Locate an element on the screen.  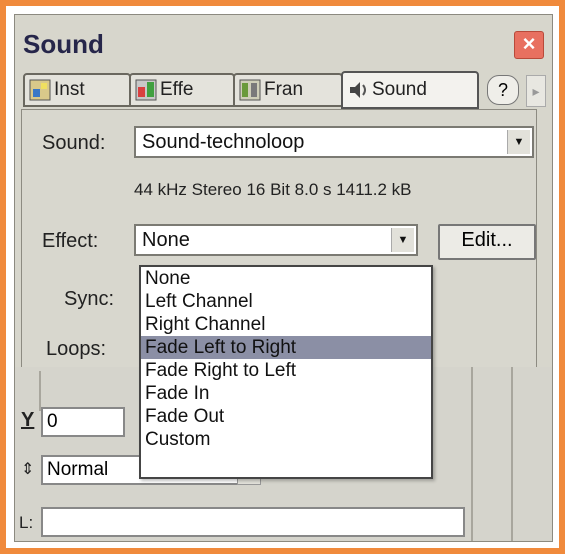
sync-label: Sync: is located at coordinates (89, 299).